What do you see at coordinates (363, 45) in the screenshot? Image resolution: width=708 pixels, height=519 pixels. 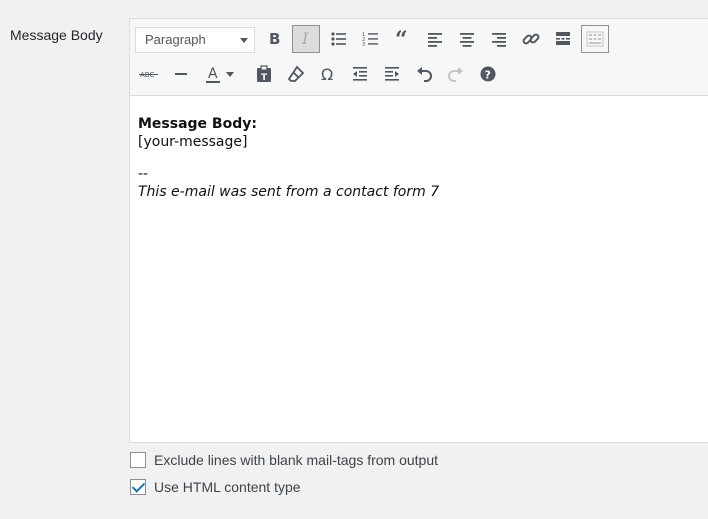 I see `svg-text: 3` at bounding box center [363, 45].